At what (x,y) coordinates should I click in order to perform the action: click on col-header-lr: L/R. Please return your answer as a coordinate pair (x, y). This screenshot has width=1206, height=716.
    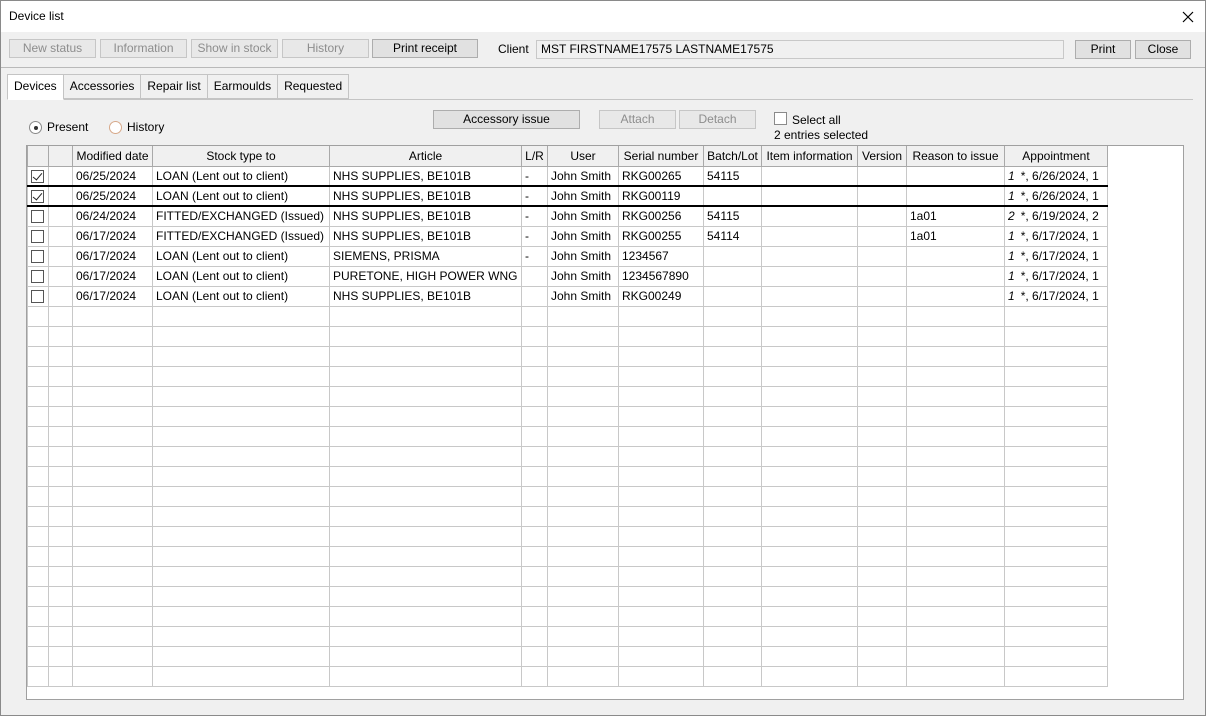
    Looking at the image, I should click on (534, 156).